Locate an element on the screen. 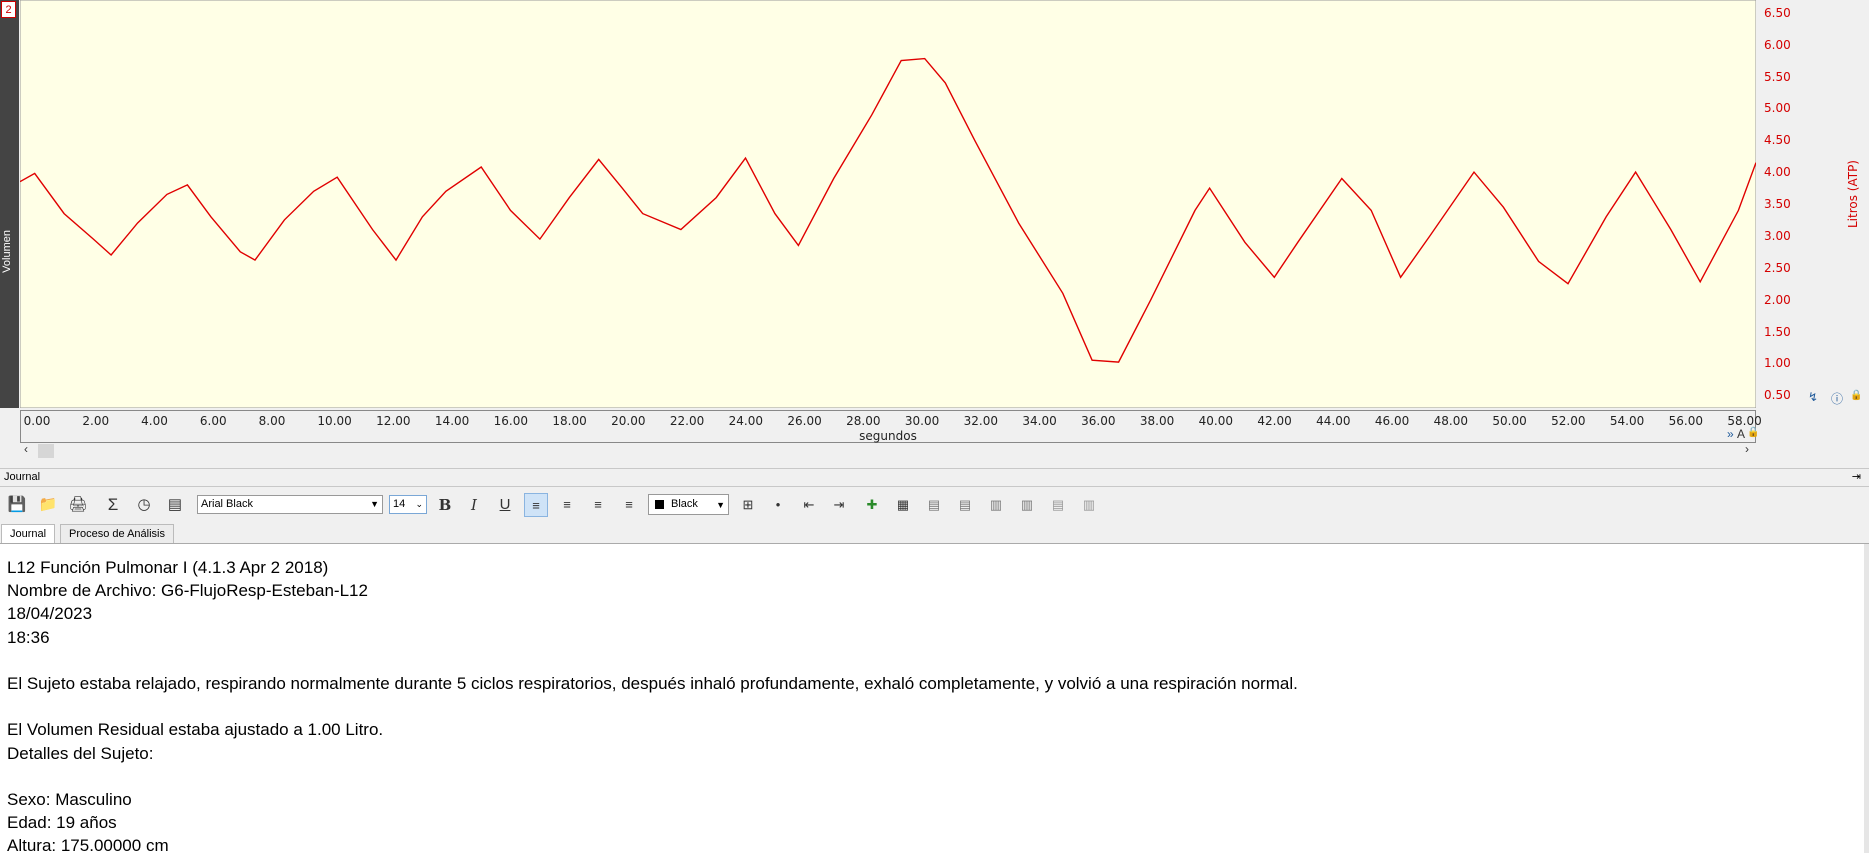 The width and height of the screenshot is (1869, 853). insert-row-above-icon: ▤ is located at coordinates (934, 505).